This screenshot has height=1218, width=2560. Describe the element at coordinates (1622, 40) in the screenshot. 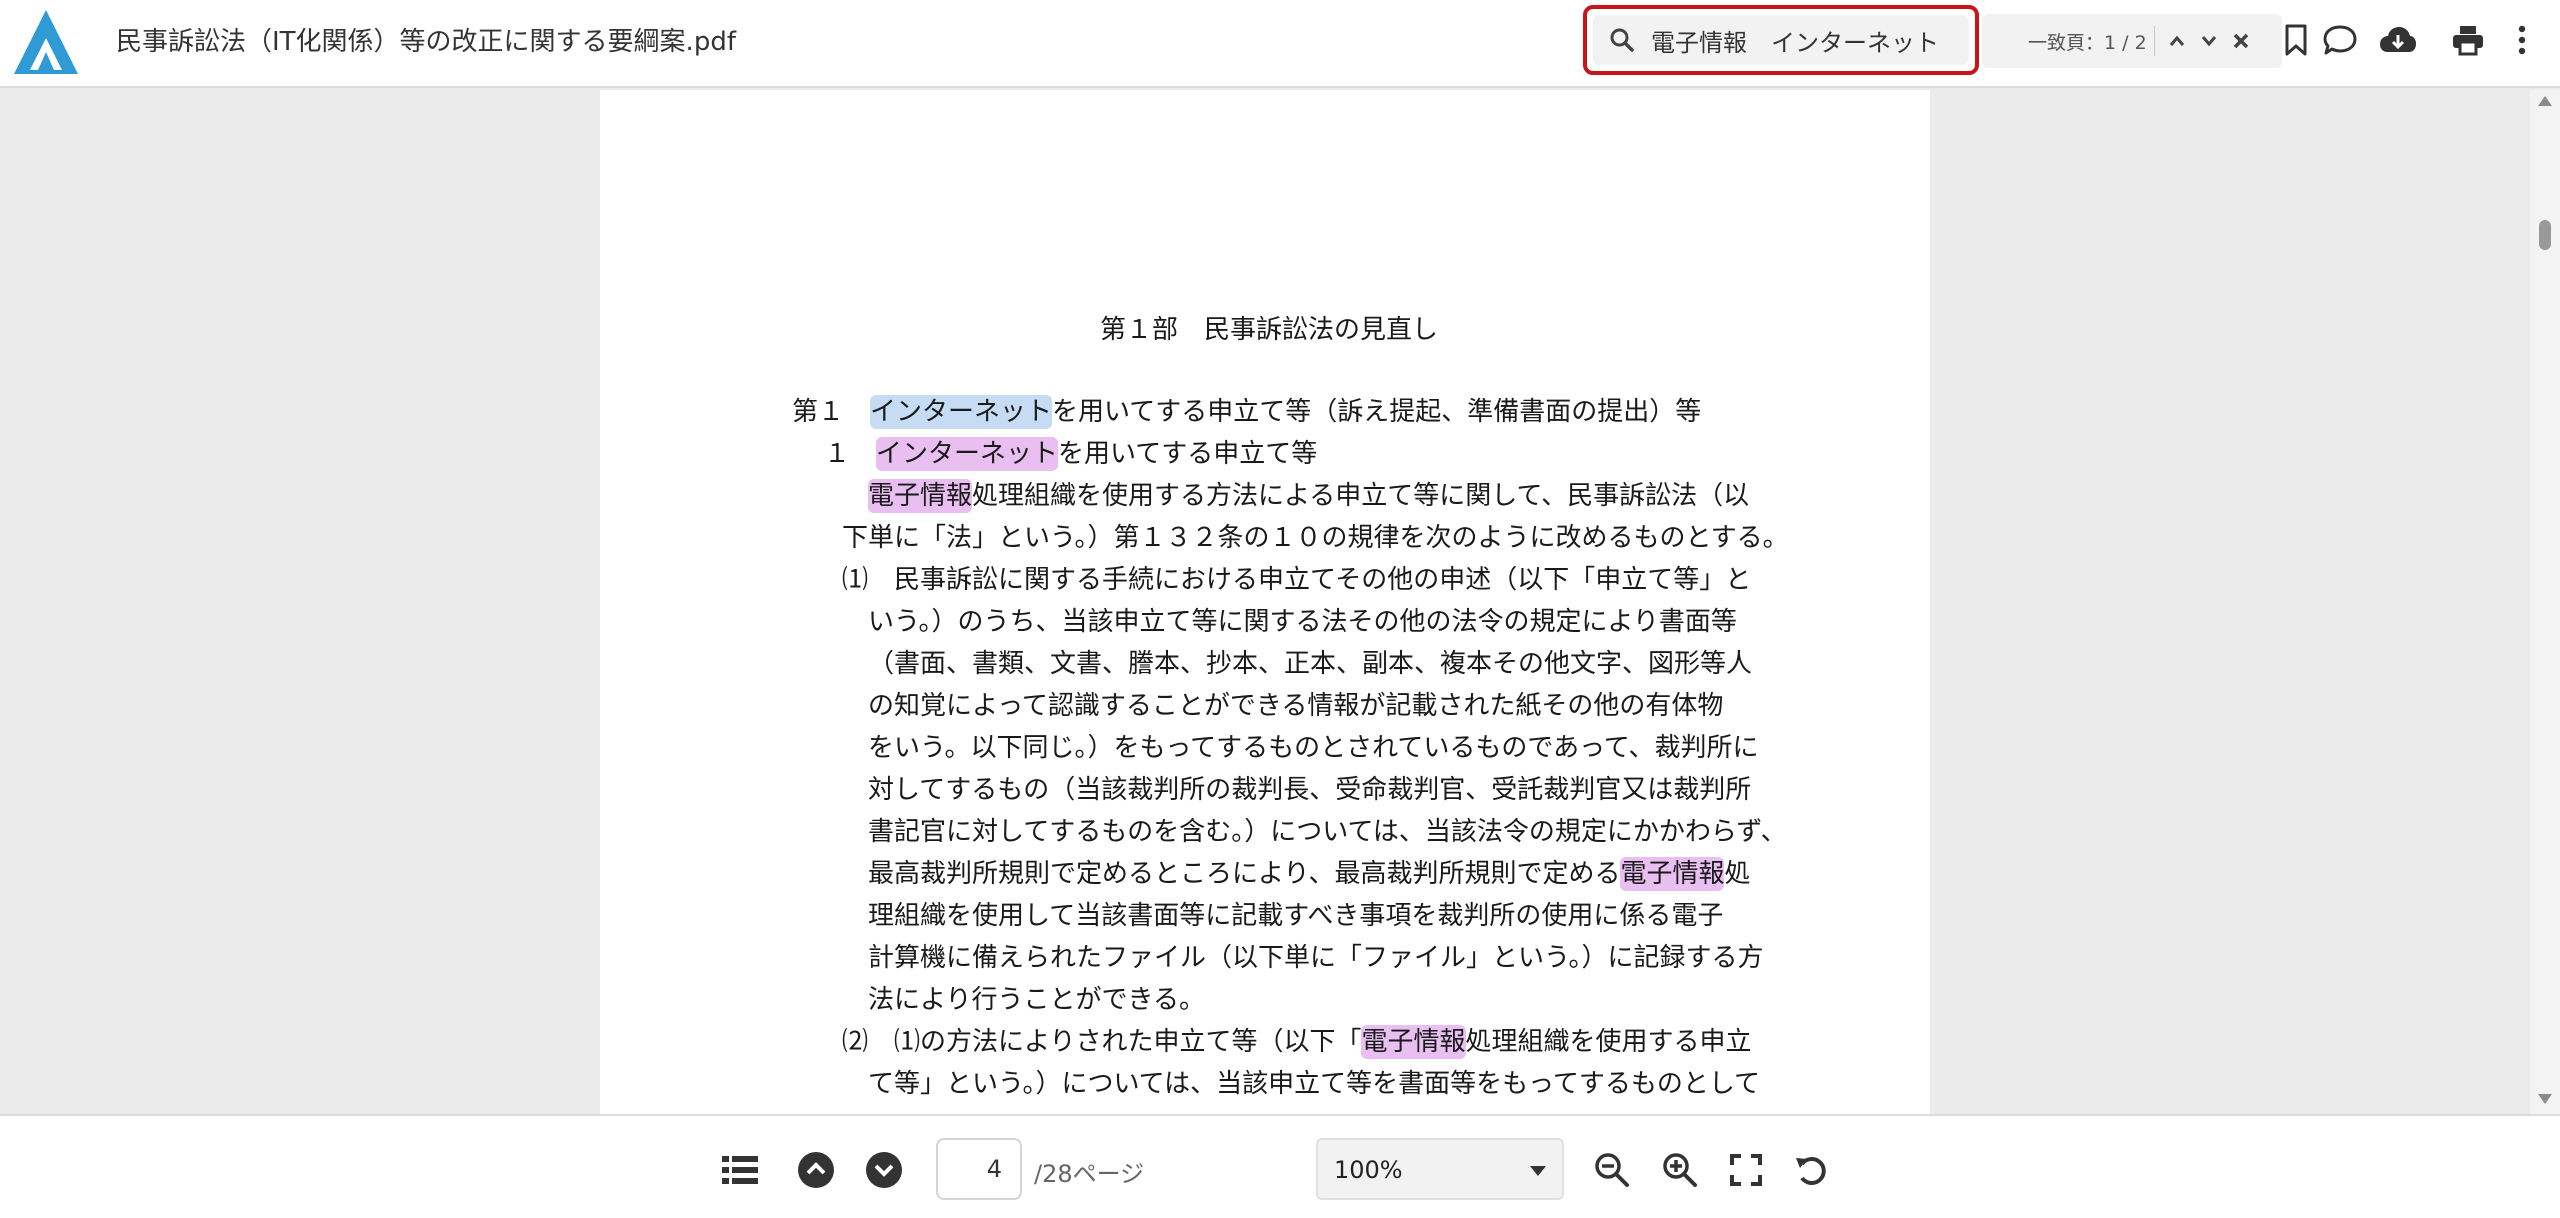

I see `search-icon` at that location.